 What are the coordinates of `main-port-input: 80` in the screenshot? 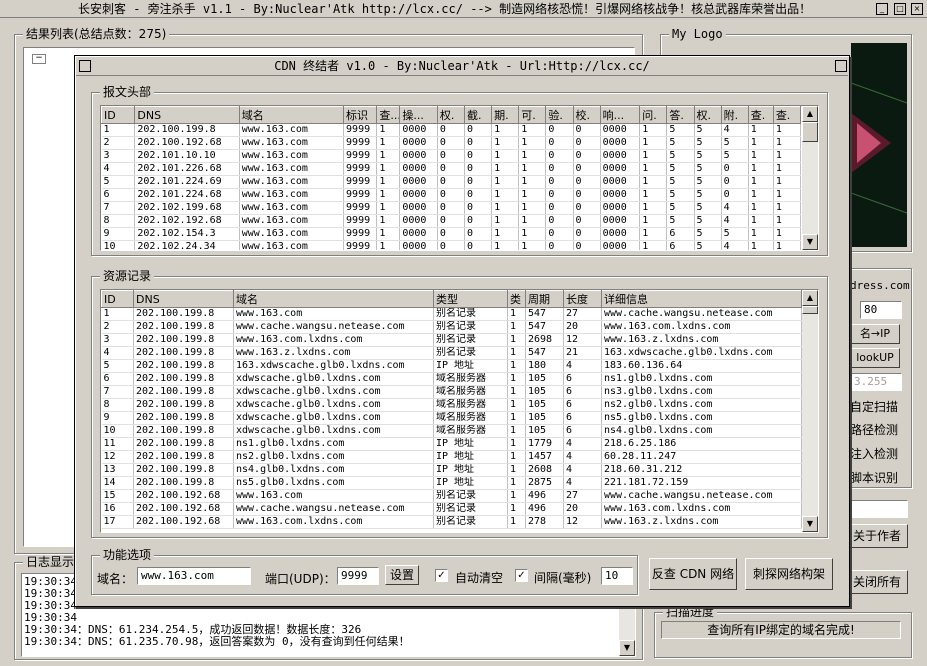 It's located at (881, 310).